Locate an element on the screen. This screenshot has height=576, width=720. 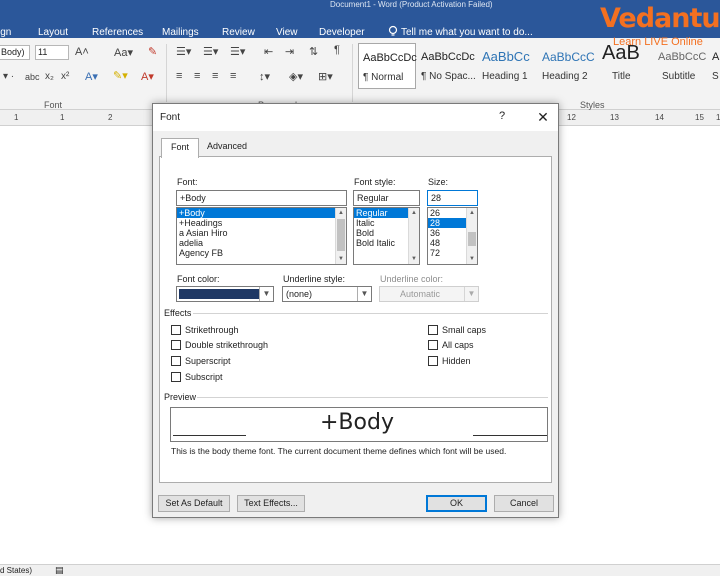
size-input: 28 is located at coordinates (452, 198).